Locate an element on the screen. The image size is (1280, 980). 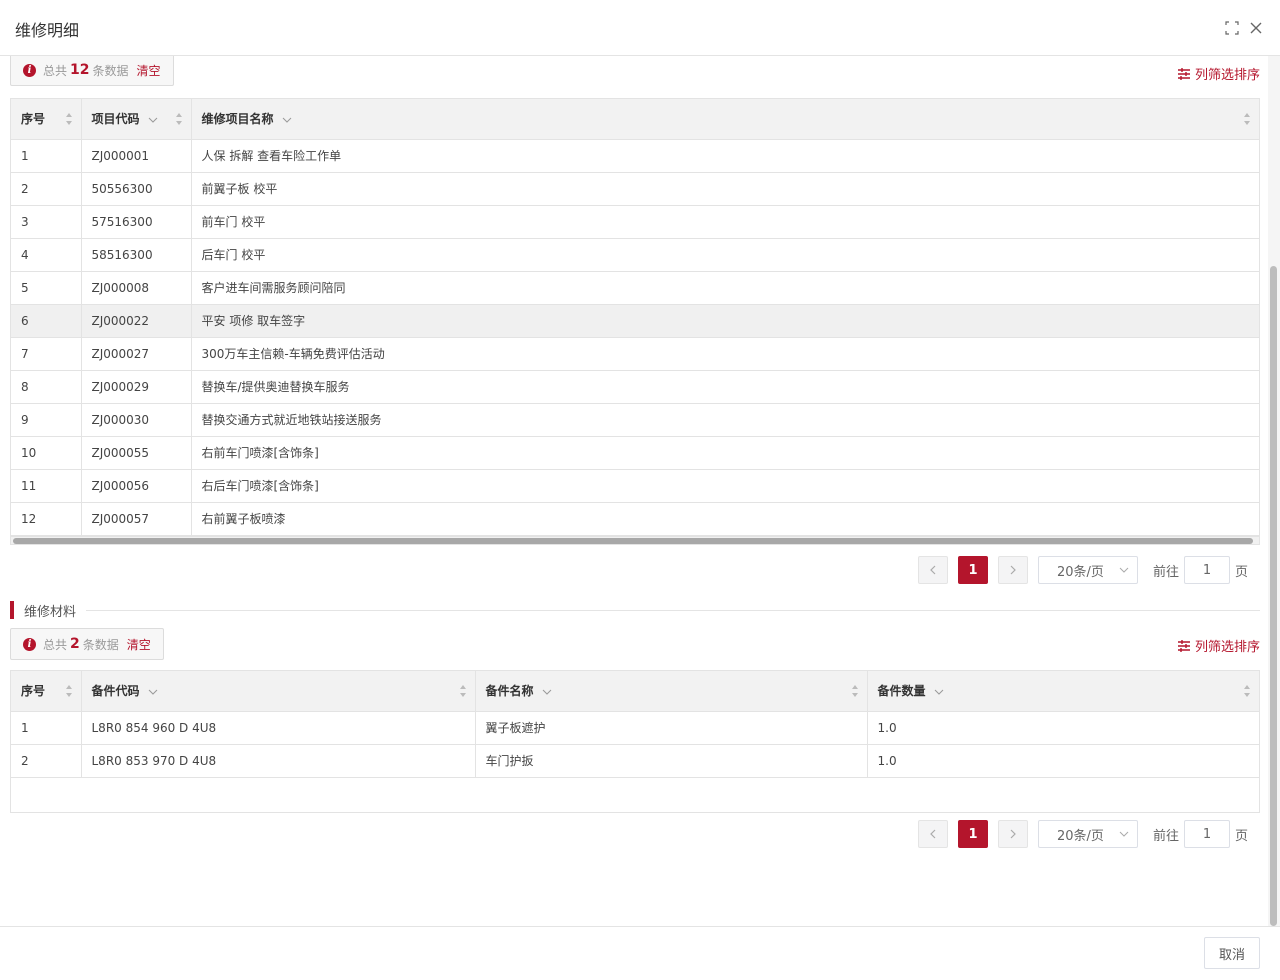
column-header-part-name: 备件名称 is located at coordinates (671, 691).